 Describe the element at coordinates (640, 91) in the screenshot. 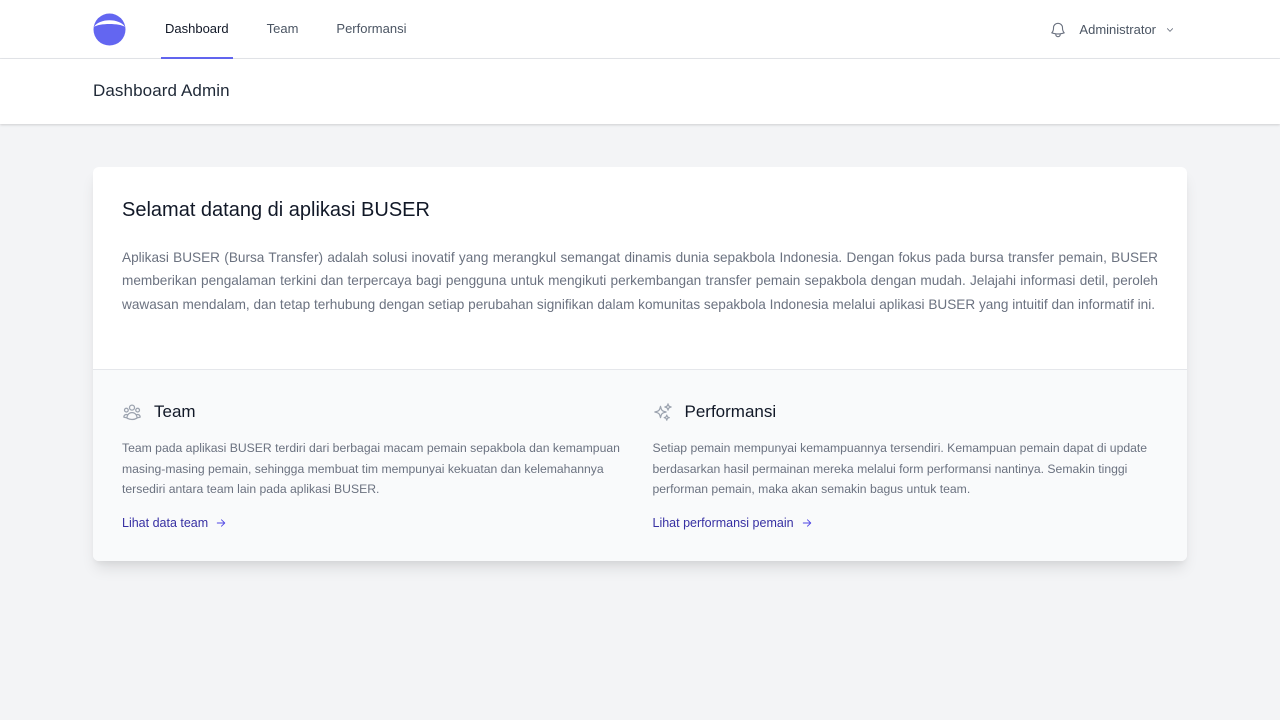

I see `page-header: Dashboard Admin` at that location.